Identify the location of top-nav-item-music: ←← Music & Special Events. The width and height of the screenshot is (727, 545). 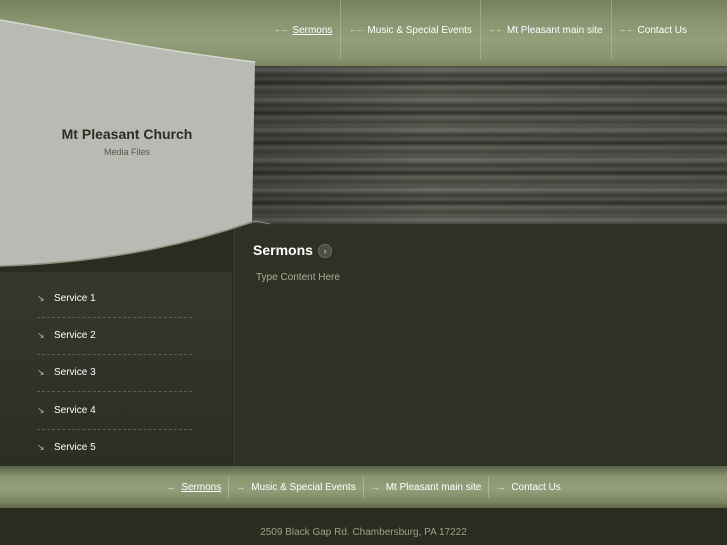
(410, 30).